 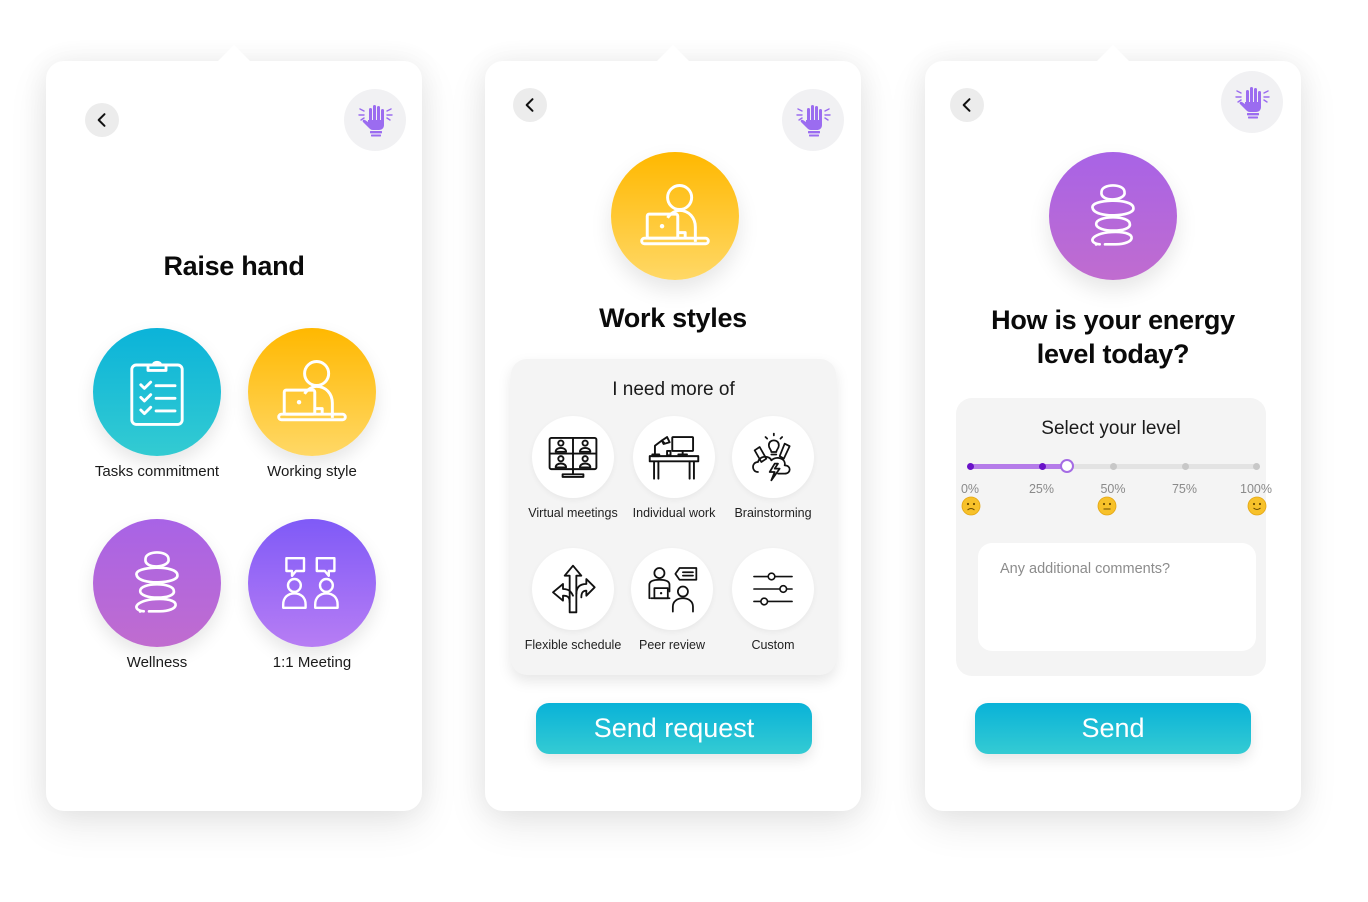 What do you see at coordinates (573, 645) in the screenshot?
I see `option-label: Flexible schedule` at bounding box center [573, 645].